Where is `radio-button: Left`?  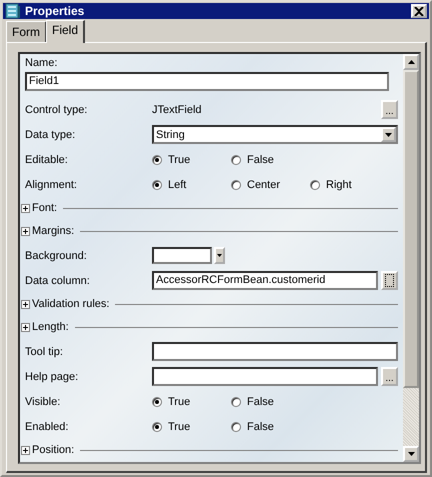
radio-button: Left is located at coordinates (191, 184).